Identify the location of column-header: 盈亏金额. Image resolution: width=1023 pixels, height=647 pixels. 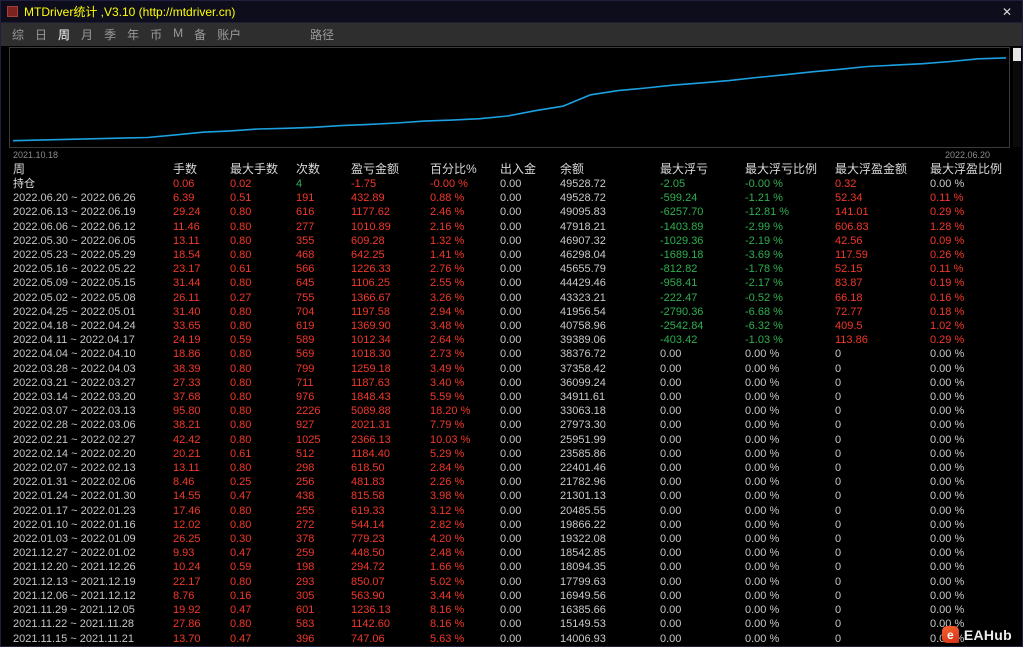
(386, 168).